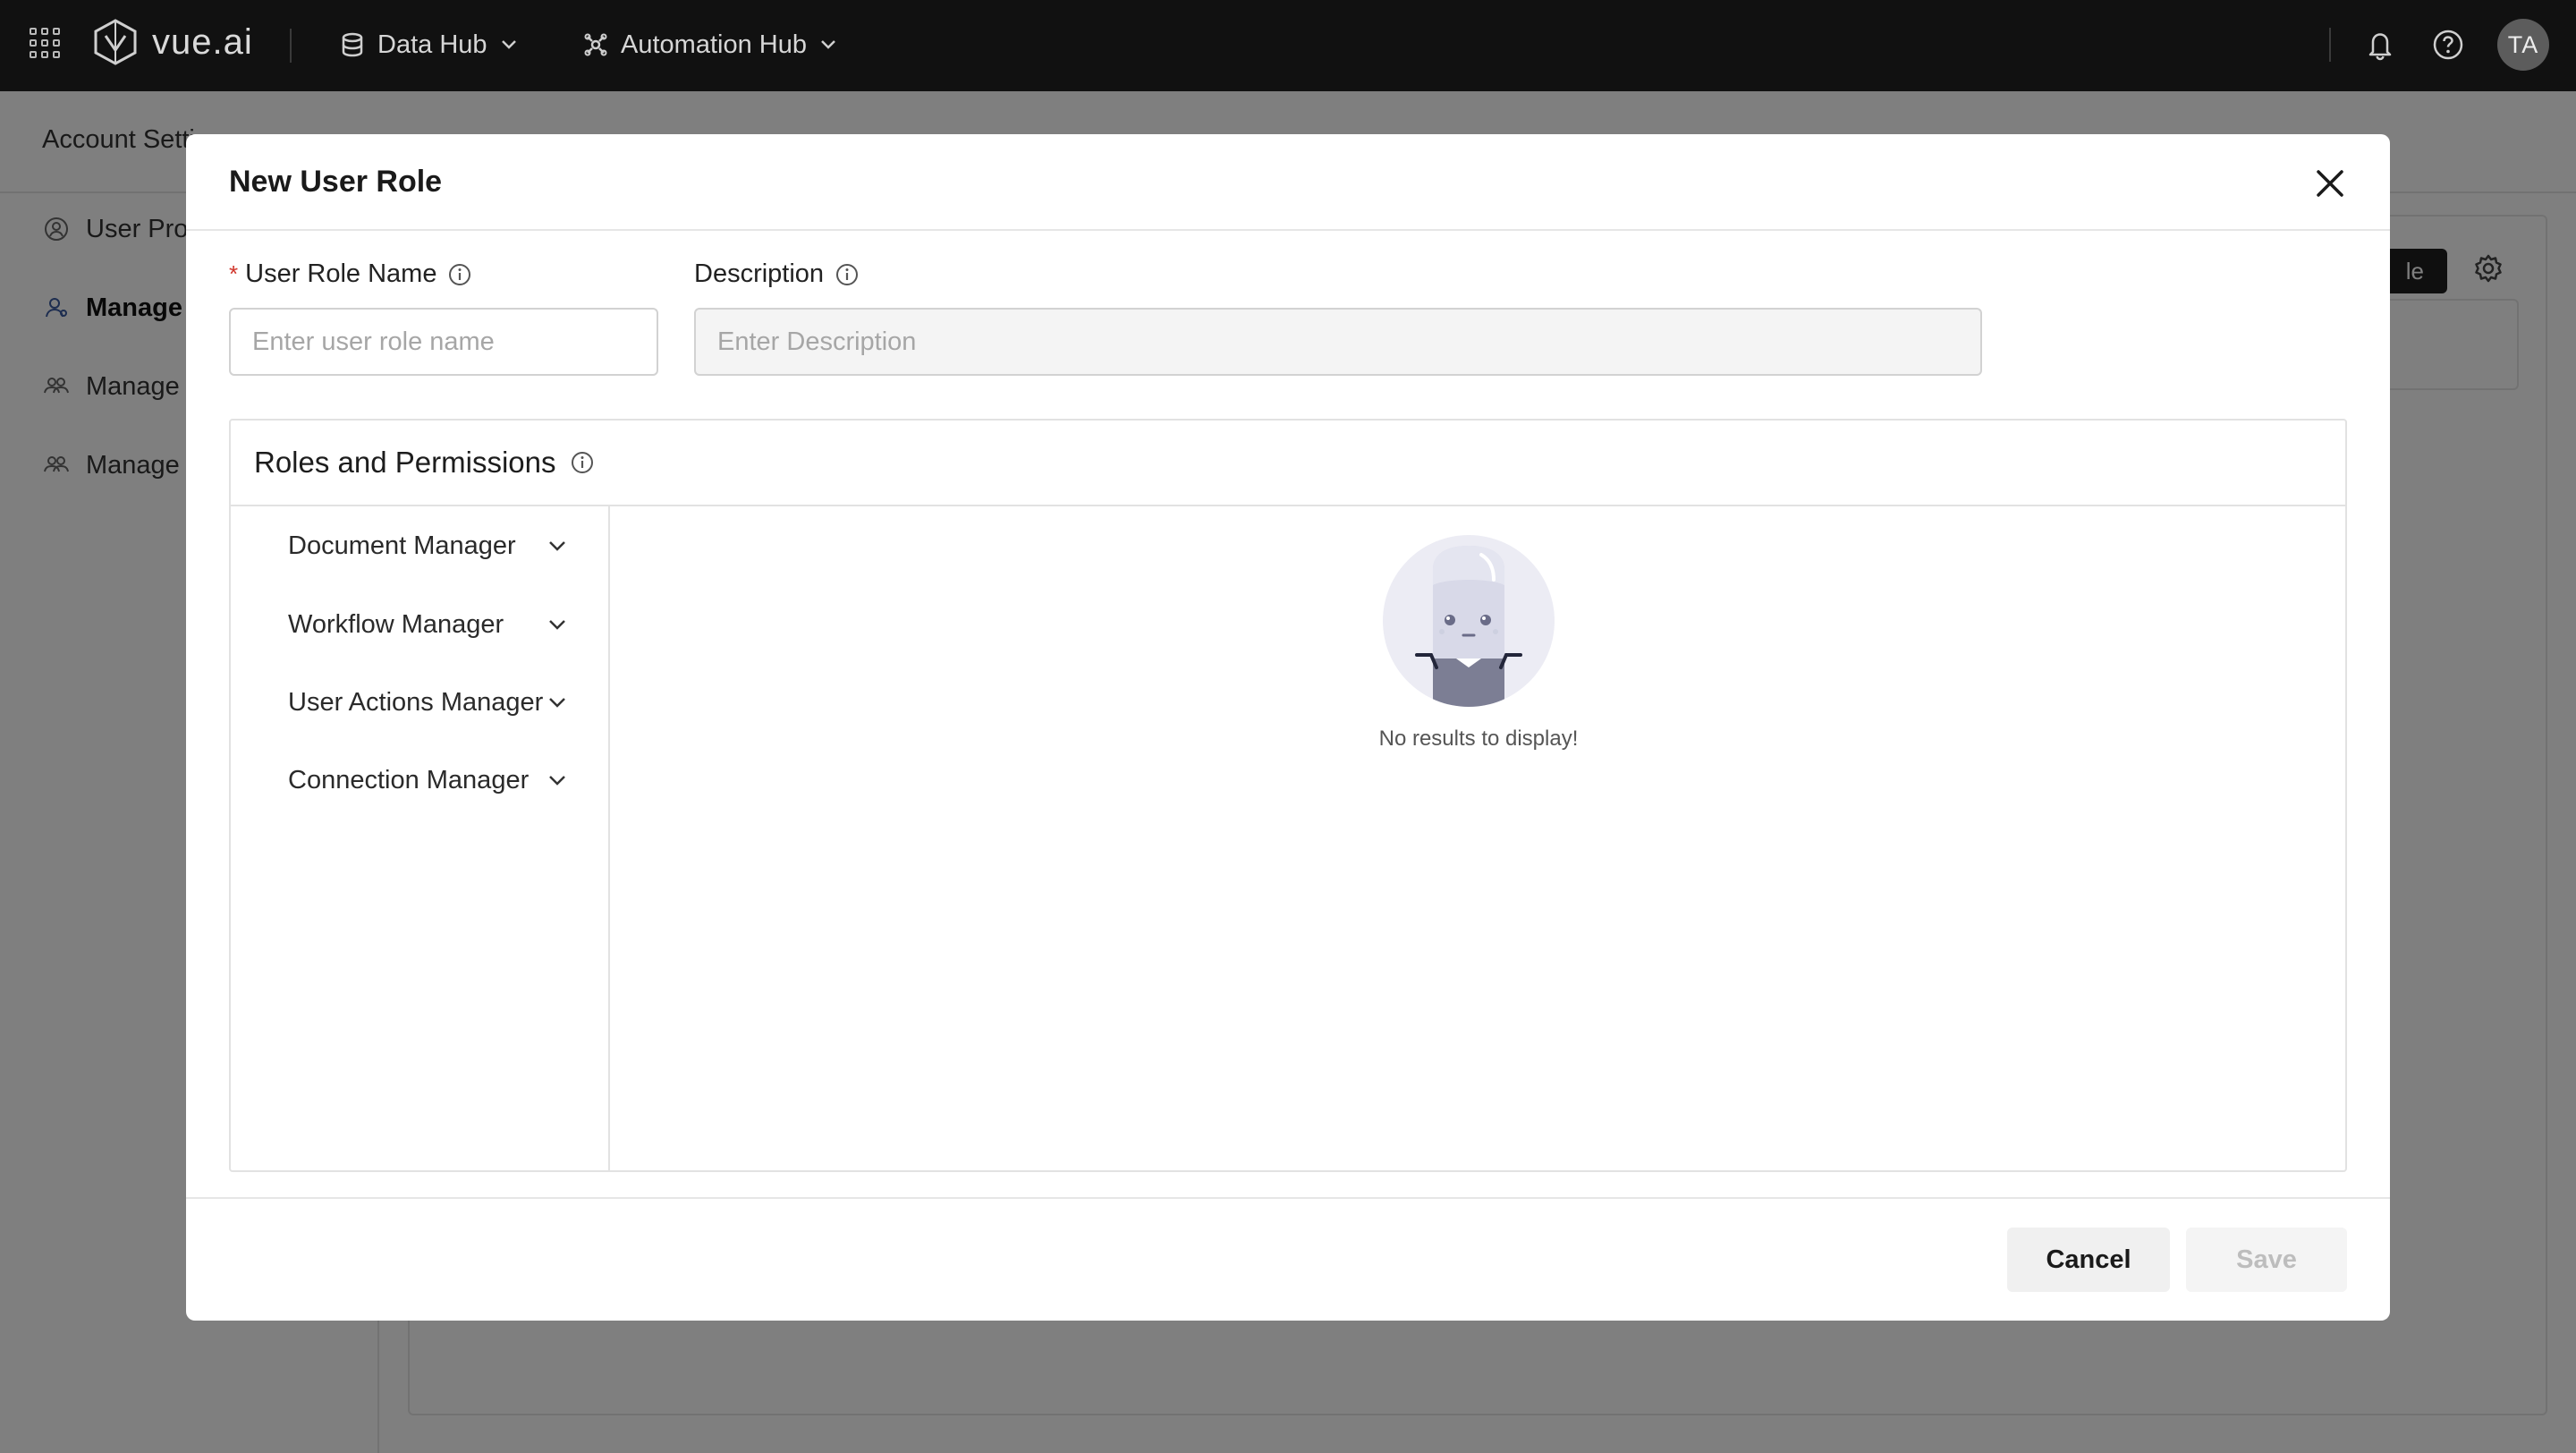  I want to click on permission-group-user-actions-manager: User Actions Manager, so click(427, 702).